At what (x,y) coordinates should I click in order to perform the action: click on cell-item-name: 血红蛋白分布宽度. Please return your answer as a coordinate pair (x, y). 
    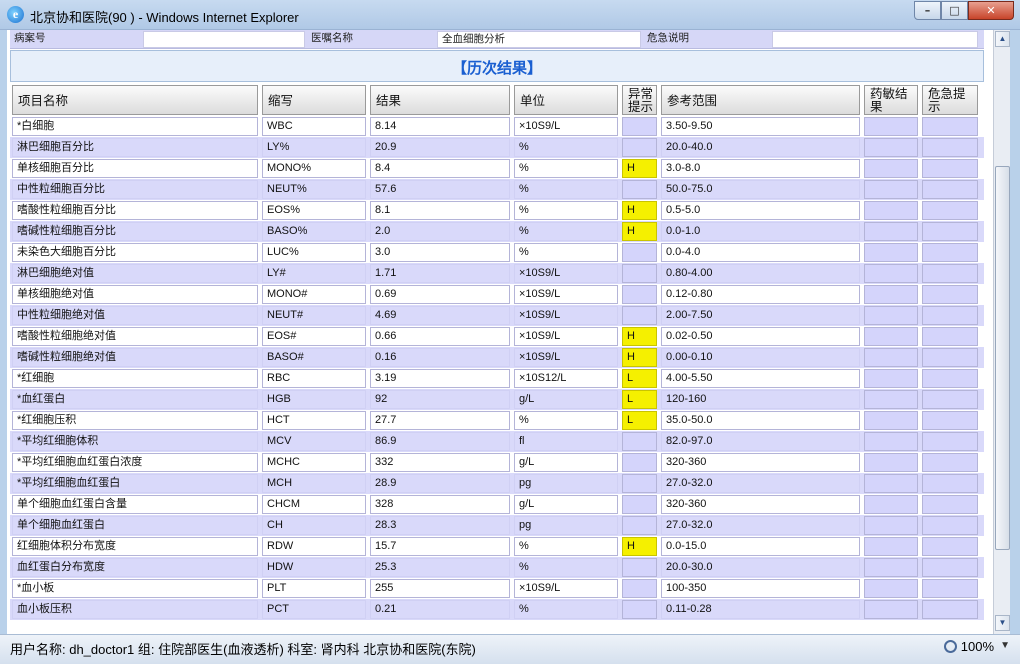
    Looking at the image, I should click on (135, 567).